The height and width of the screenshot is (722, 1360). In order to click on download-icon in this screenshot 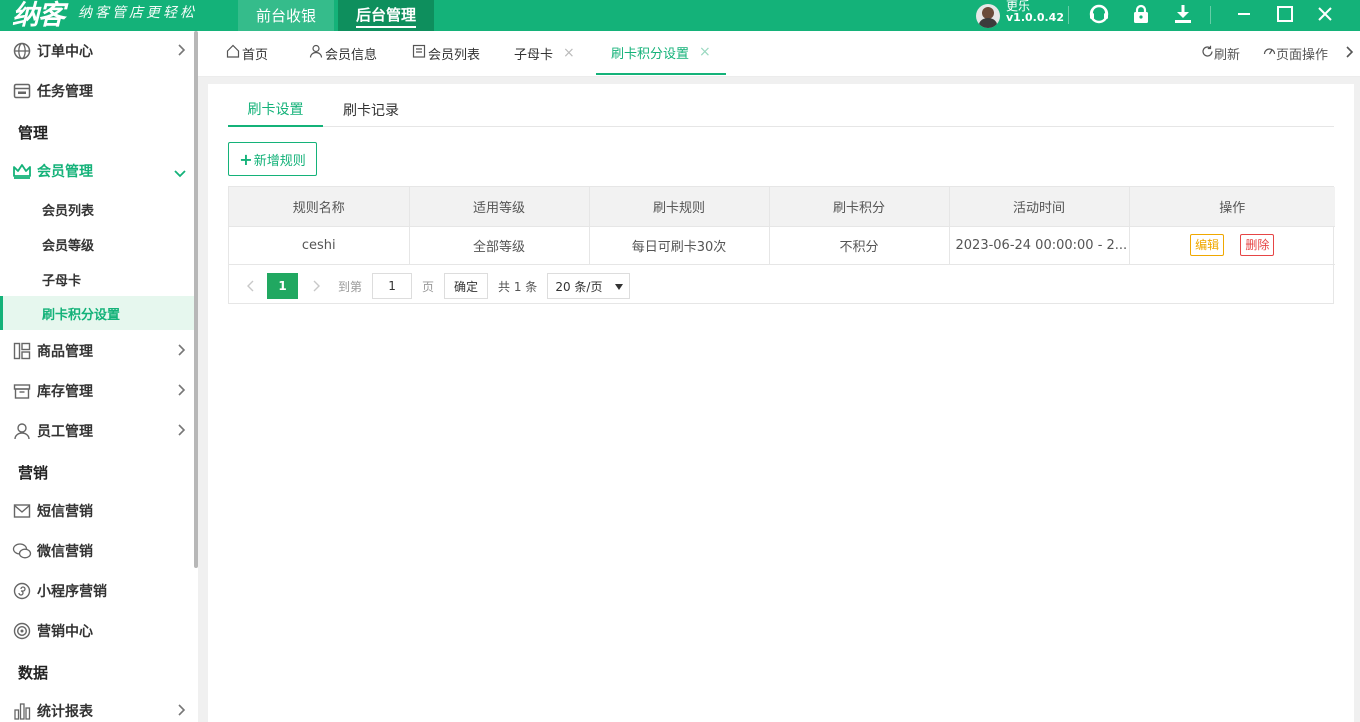, I will do `click(1183, 14)`.